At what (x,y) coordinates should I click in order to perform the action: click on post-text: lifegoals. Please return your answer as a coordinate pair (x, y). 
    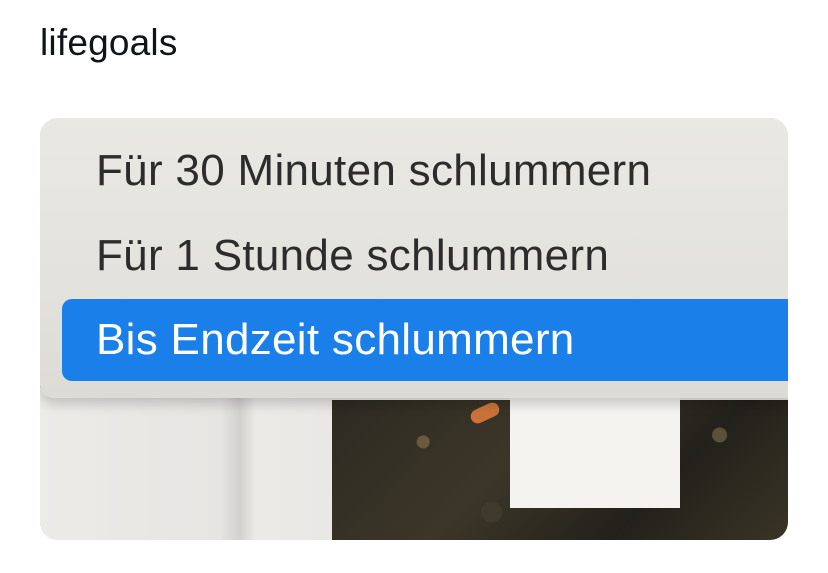
    Looking at the image, I should click on (109, 42).